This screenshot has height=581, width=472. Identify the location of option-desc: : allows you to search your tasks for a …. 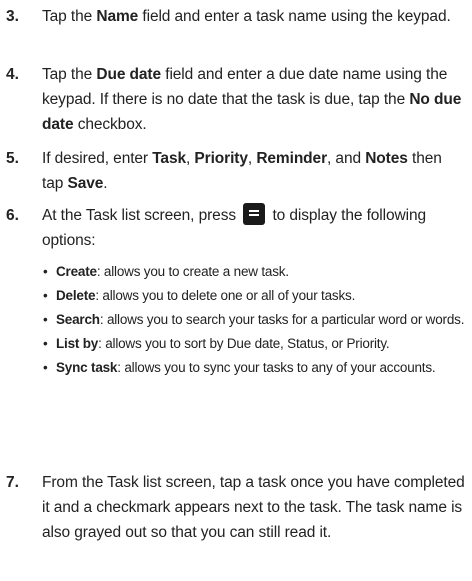
(282, 319).